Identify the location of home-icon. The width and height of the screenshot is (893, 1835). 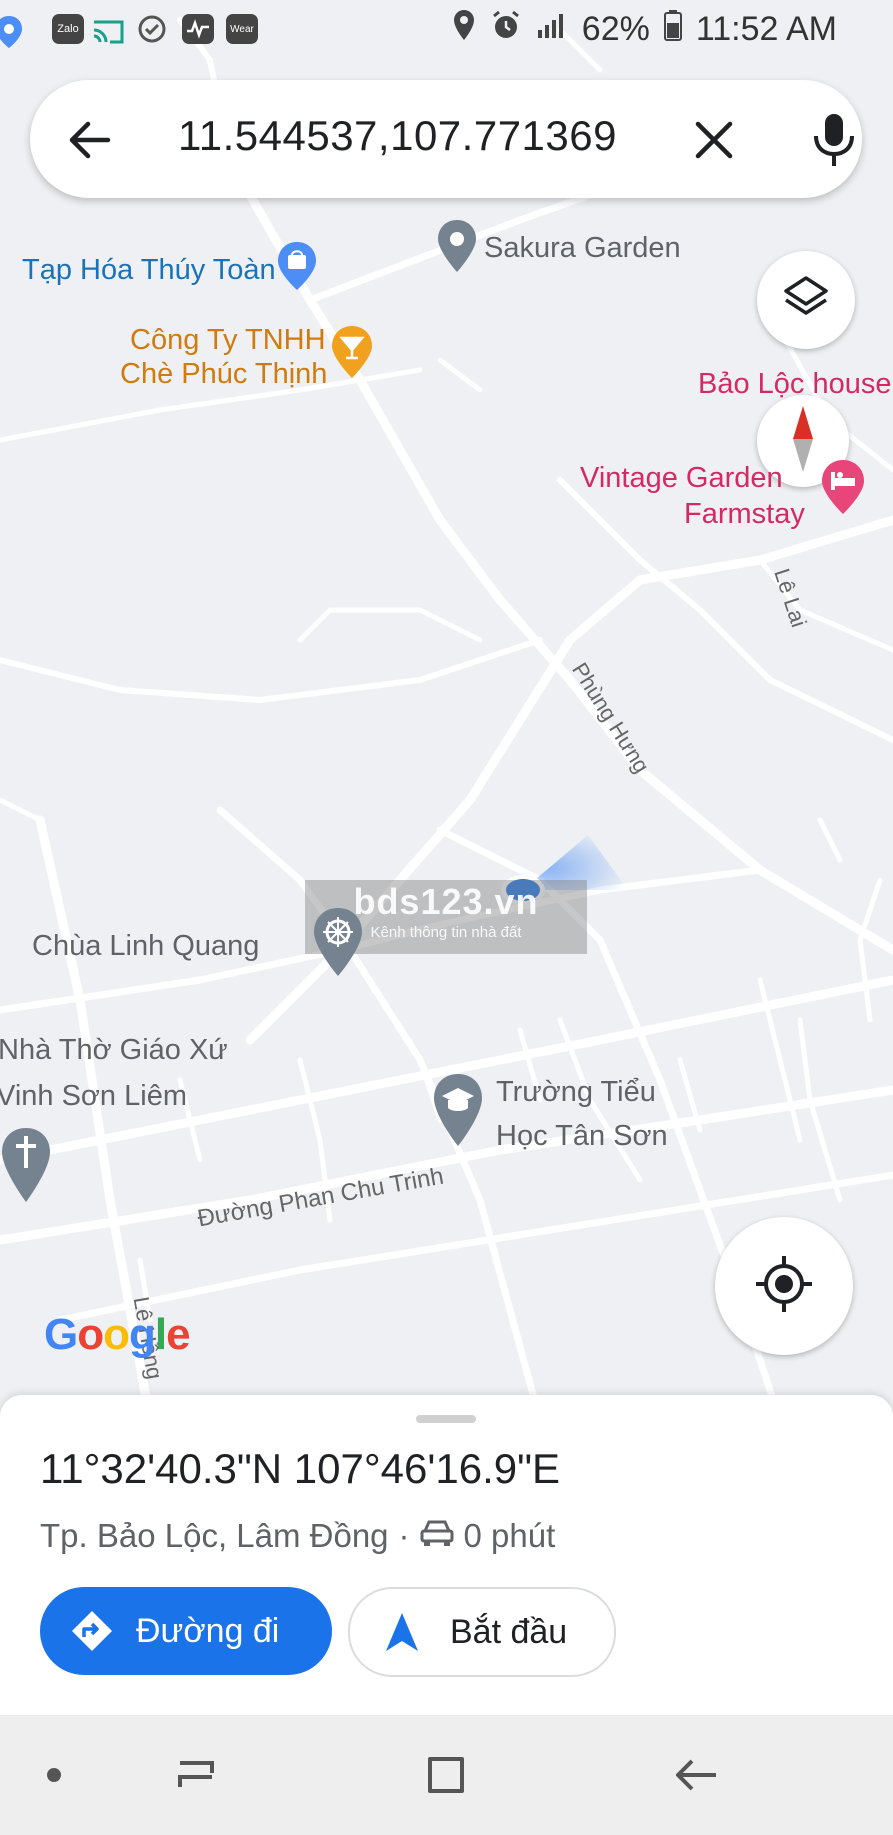
(446, 1775).